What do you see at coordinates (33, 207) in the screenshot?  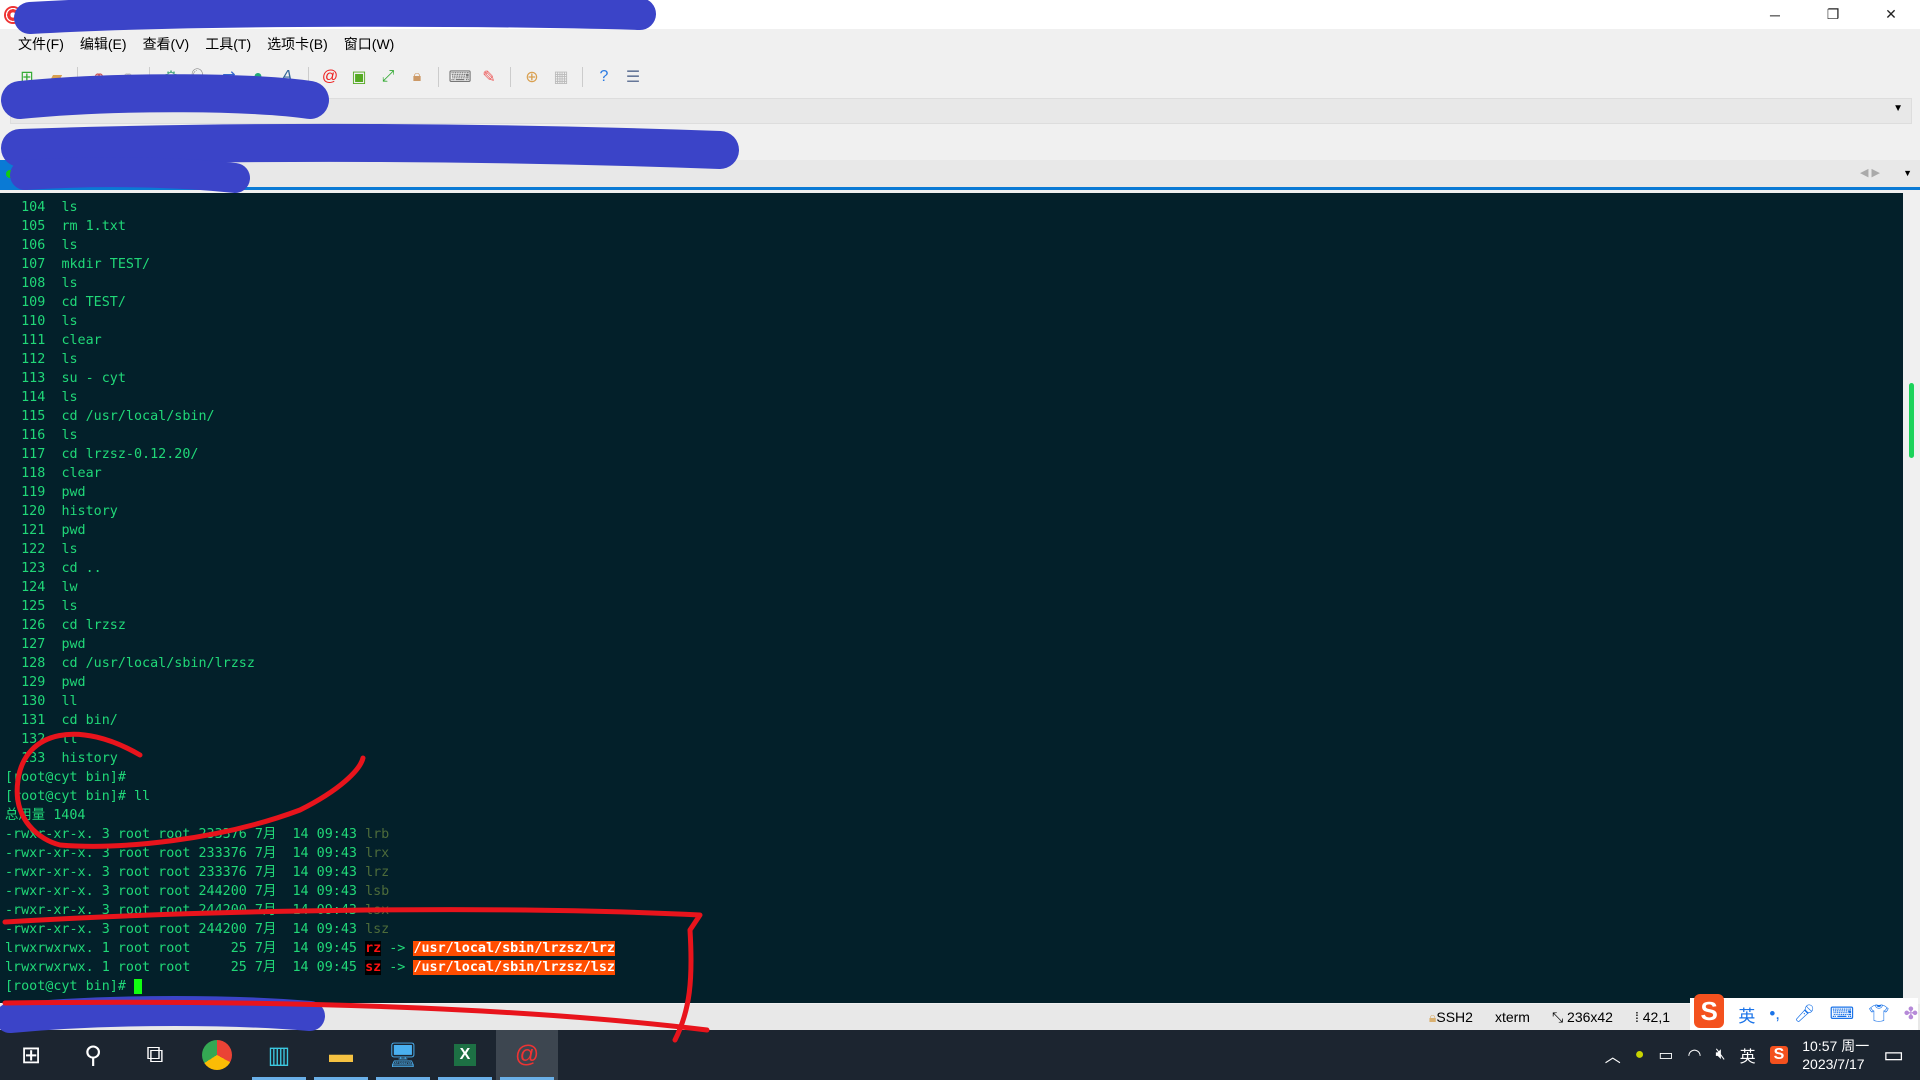 I see `history-number: 104` at bounding box center [33, 207].